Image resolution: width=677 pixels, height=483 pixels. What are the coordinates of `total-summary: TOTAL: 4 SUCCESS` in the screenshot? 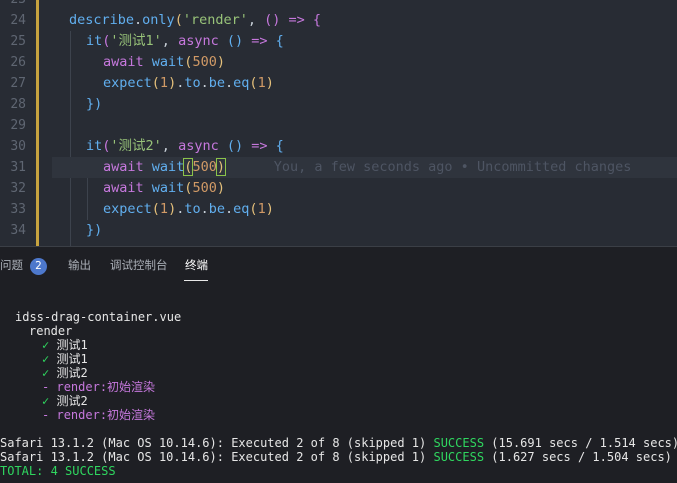 It's located at (58, 471).